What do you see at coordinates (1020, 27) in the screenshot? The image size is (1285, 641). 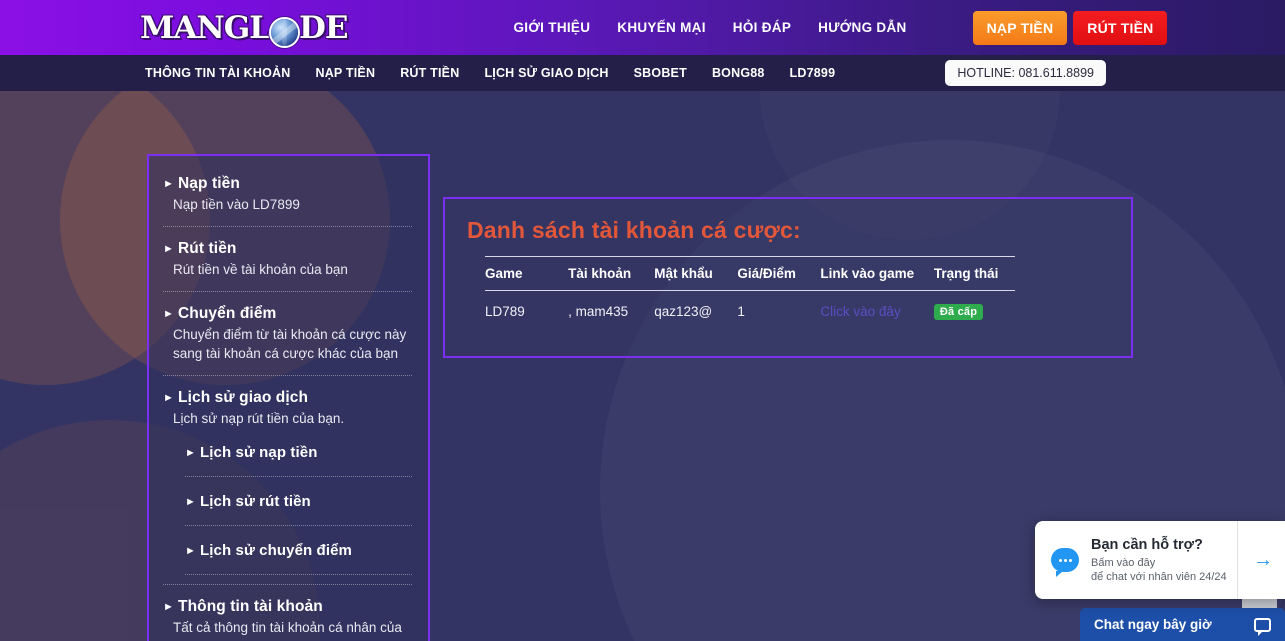 I see `deposit-button: NẠP TIỀN` at bounding box center [1020, 27].